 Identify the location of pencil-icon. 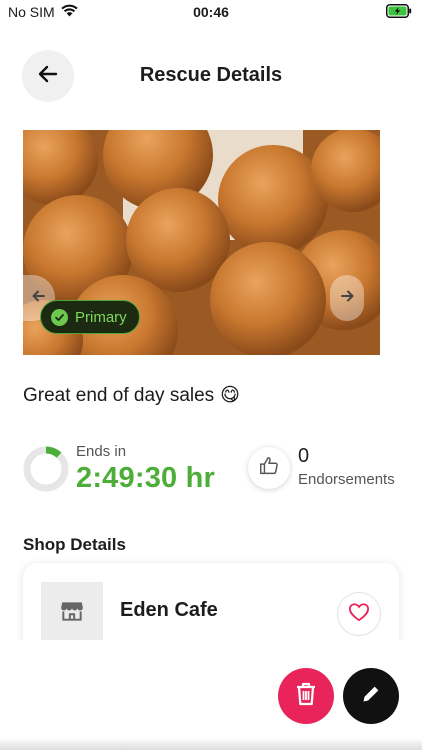
(371, 696).